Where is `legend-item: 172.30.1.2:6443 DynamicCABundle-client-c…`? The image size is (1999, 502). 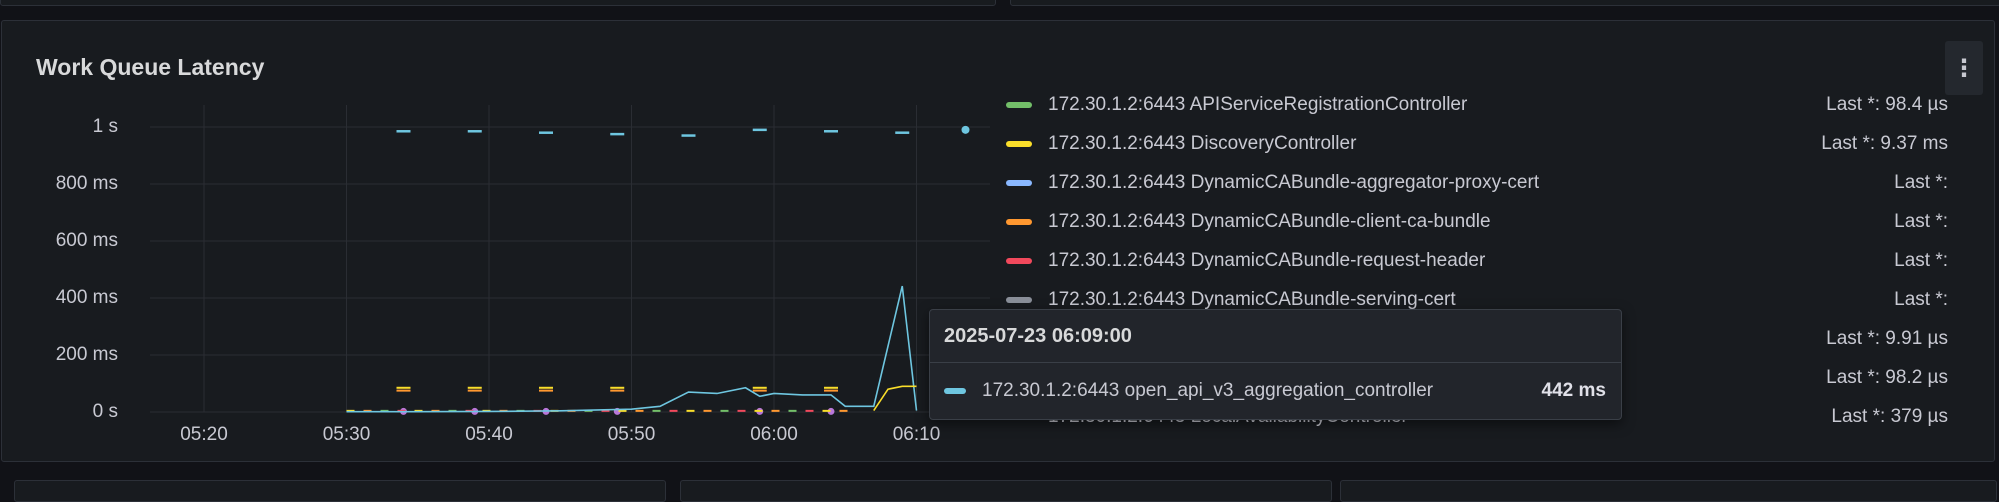 legend-item: 172.30.1.2:6443 DynamicCABundle-client-c… is located at coordinates (1474, 222).